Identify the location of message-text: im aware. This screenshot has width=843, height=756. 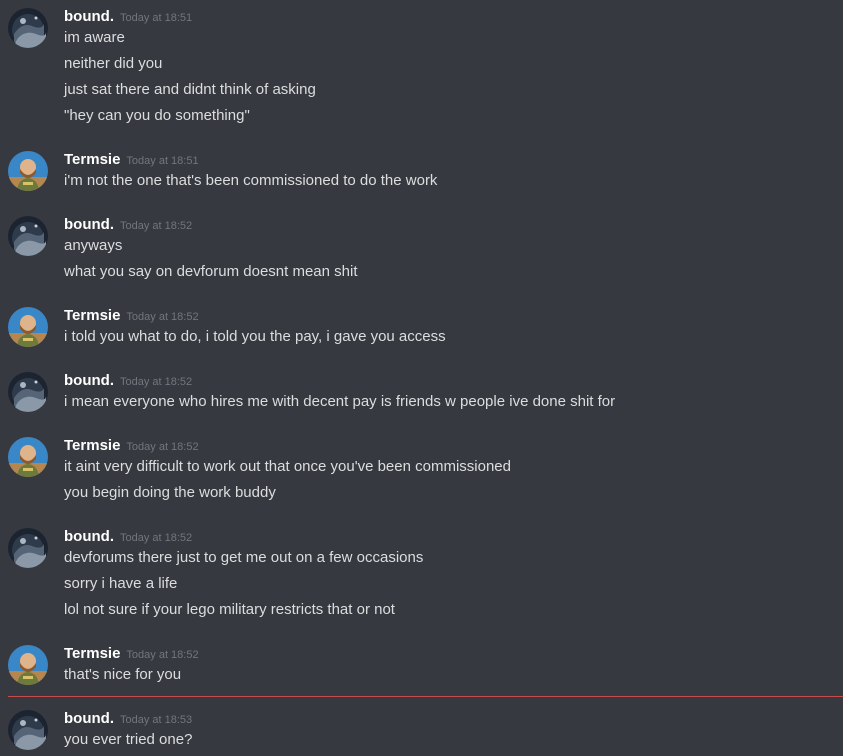
(94, 37).